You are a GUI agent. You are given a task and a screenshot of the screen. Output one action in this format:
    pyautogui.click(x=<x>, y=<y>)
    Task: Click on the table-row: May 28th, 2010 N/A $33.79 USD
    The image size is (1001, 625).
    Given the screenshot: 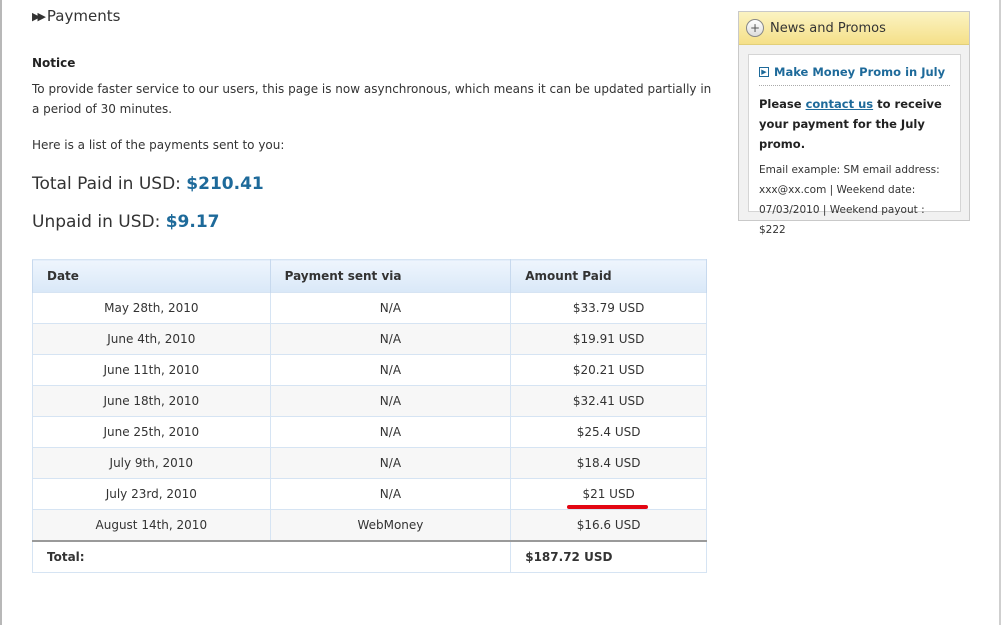 What is the action you would take?
    pyautogui.click(x=369, y=308)
    